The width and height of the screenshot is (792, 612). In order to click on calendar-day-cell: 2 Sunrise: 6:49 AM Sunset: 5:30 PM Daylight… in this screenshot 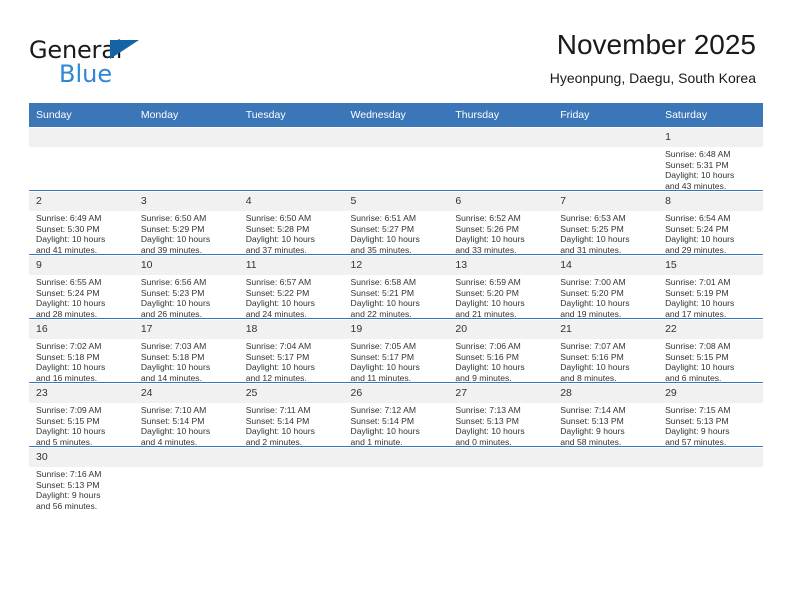, I will do `click(81, 222)`.